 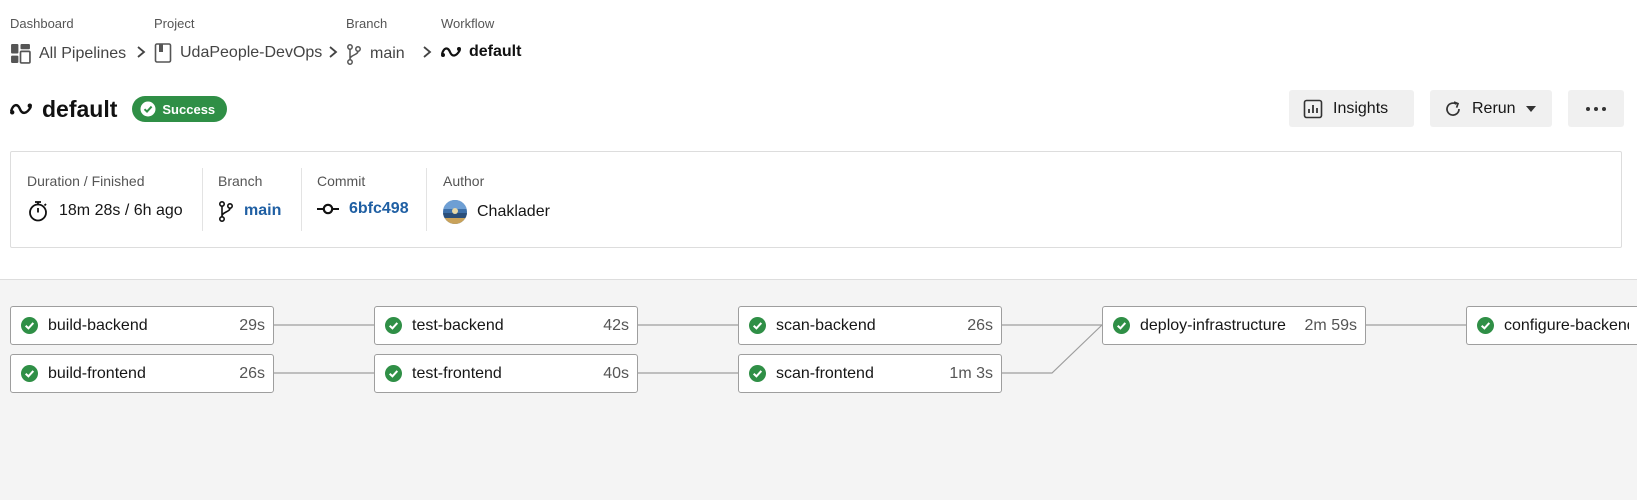 What do you see at coordinates (367, 23) in the screenshot?
I see `breadcrumb-label: Branch` at bounding box center [367, 23].